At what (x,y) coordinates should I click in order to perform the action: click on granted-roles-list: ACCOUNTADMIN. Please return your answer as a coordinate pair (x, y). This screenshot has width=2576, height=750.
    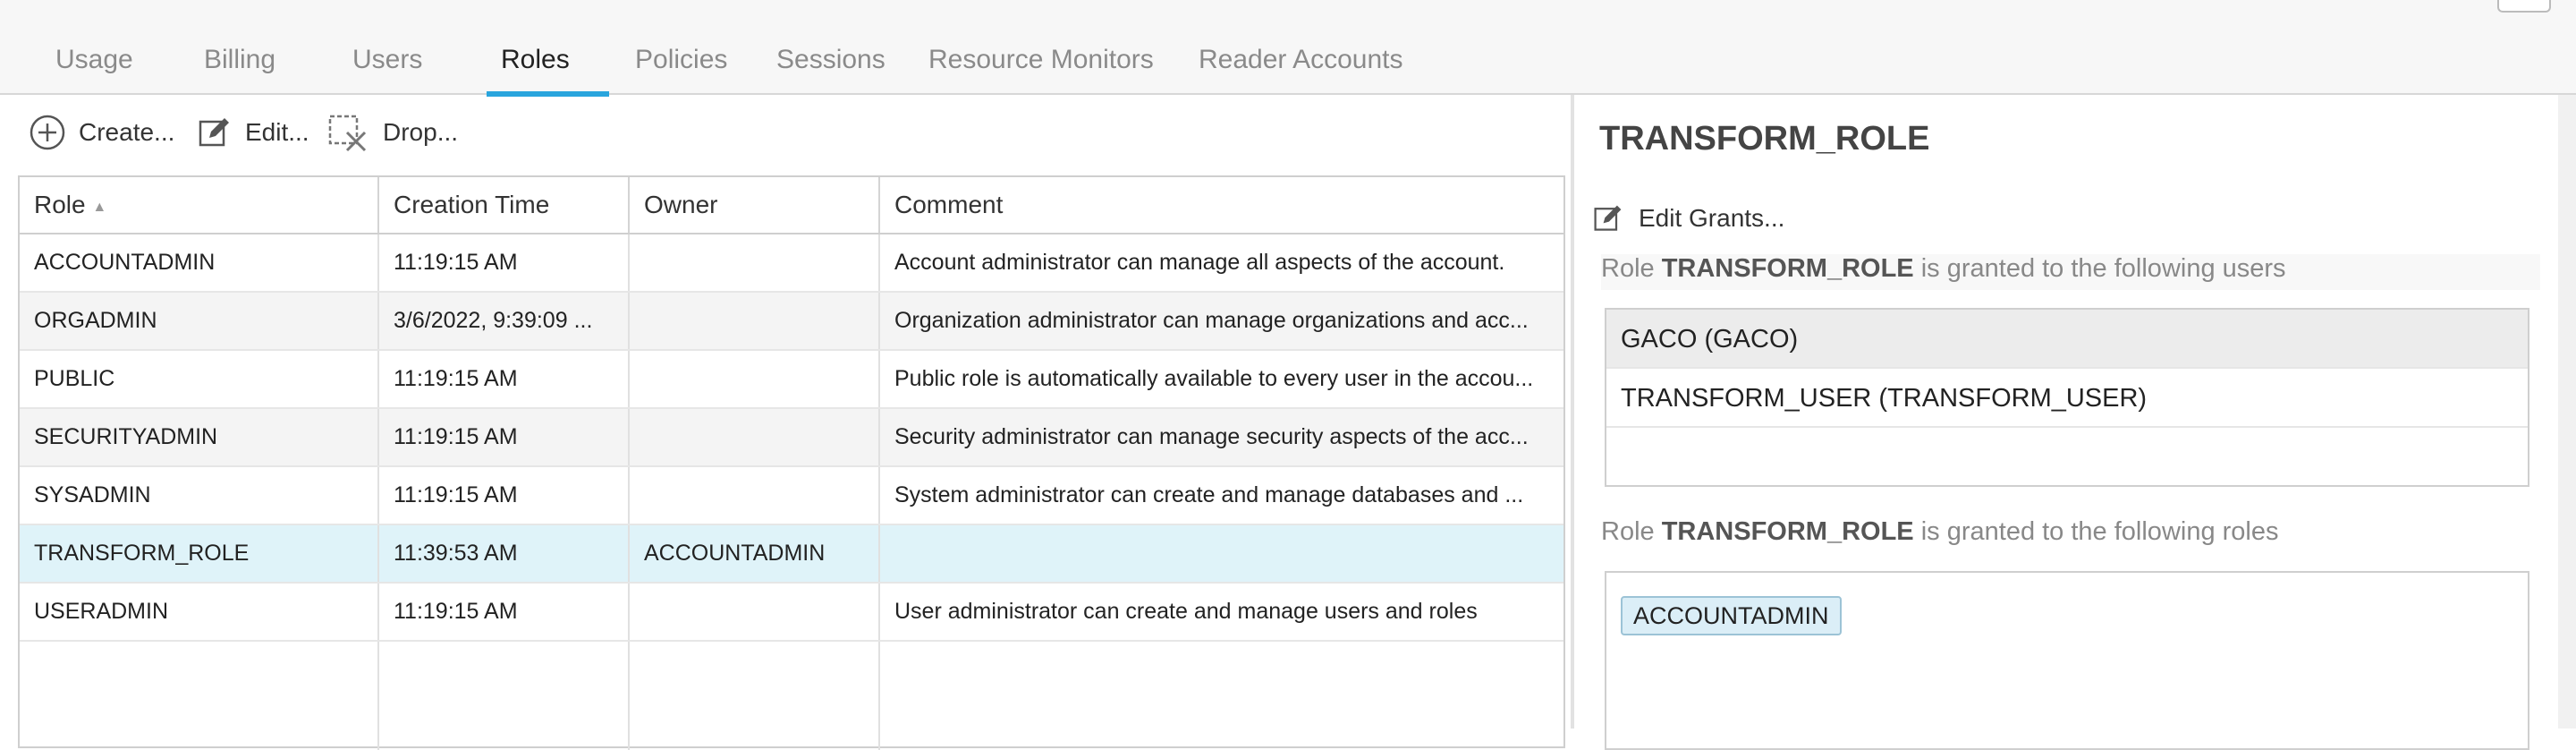
    Looking at the image, I should click on (2067, 660).